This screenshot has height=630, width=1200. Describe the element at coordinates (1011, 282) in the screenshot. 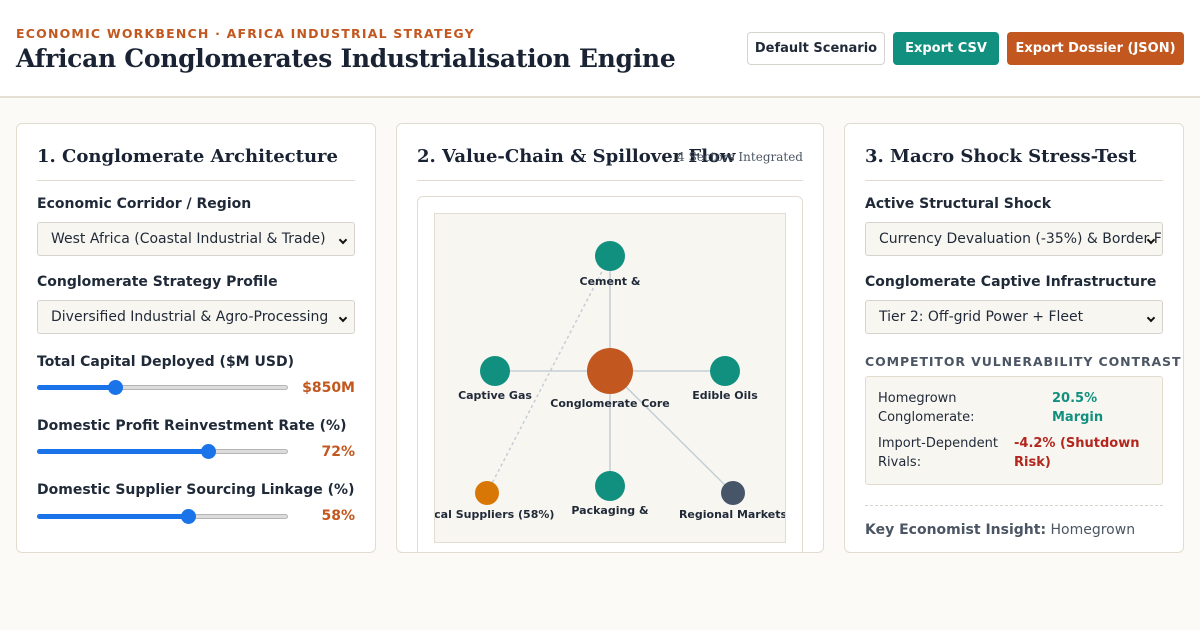

I see `infra-label: Conglomerate Captive Infrastructure` at that location.